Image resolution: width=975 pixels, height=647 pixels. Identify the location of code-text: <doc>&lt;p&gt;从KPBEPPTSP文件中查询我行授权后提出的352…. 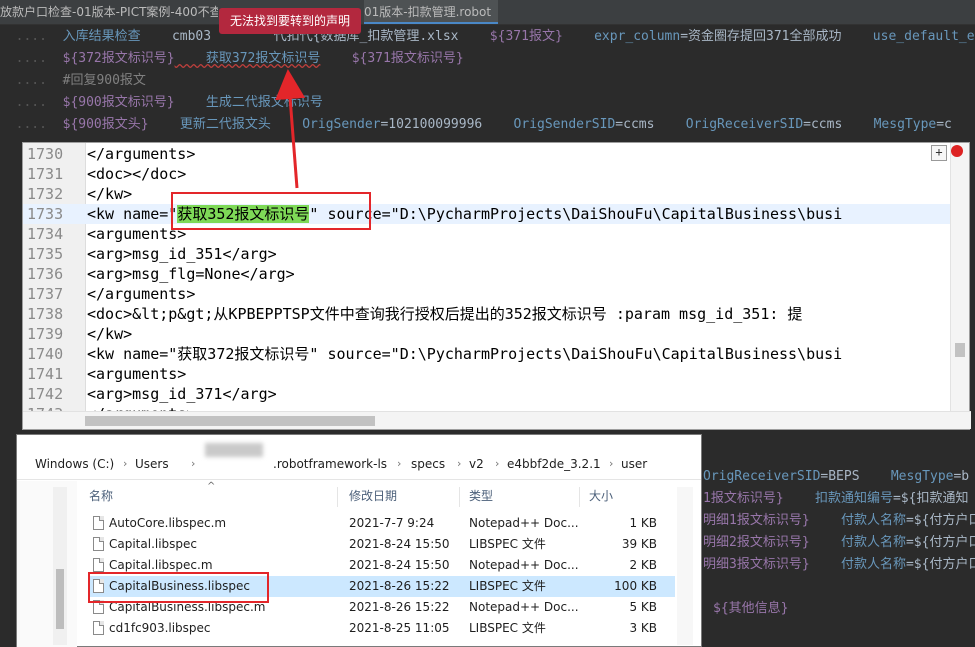
(445, 314).